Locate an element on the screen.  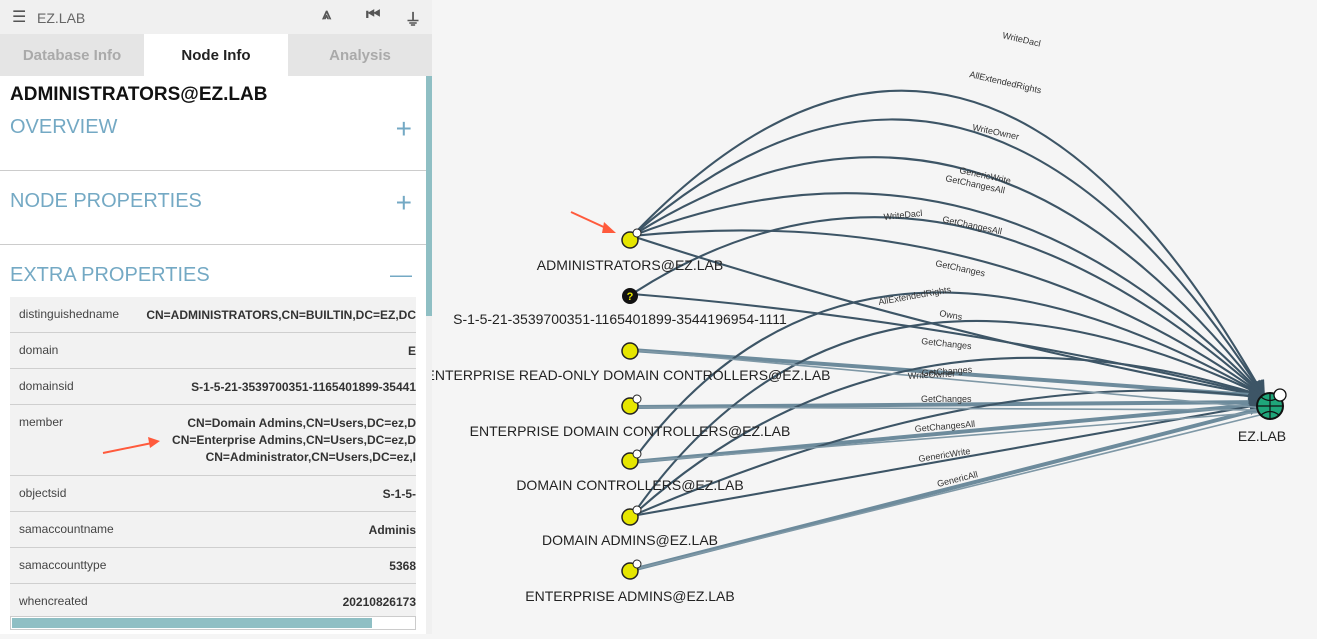
back-icon: ⏮ is located at coordinates (373, 15).